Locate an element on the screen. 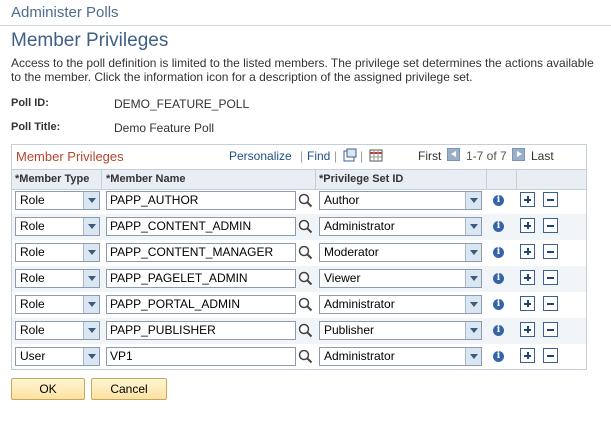 The height and width of the screenshot is (441, 611). cancel-button: Cancel is located at coordinates (129, 389).